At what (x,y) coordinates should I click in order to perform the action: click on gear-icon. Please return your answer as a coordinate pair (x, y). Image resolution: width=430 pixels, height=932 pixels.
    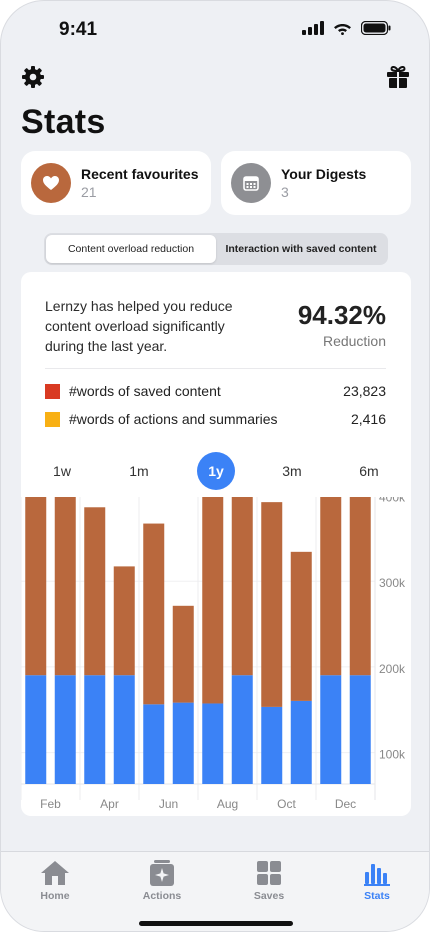
    Looking at the image, I should click on (33, 77).